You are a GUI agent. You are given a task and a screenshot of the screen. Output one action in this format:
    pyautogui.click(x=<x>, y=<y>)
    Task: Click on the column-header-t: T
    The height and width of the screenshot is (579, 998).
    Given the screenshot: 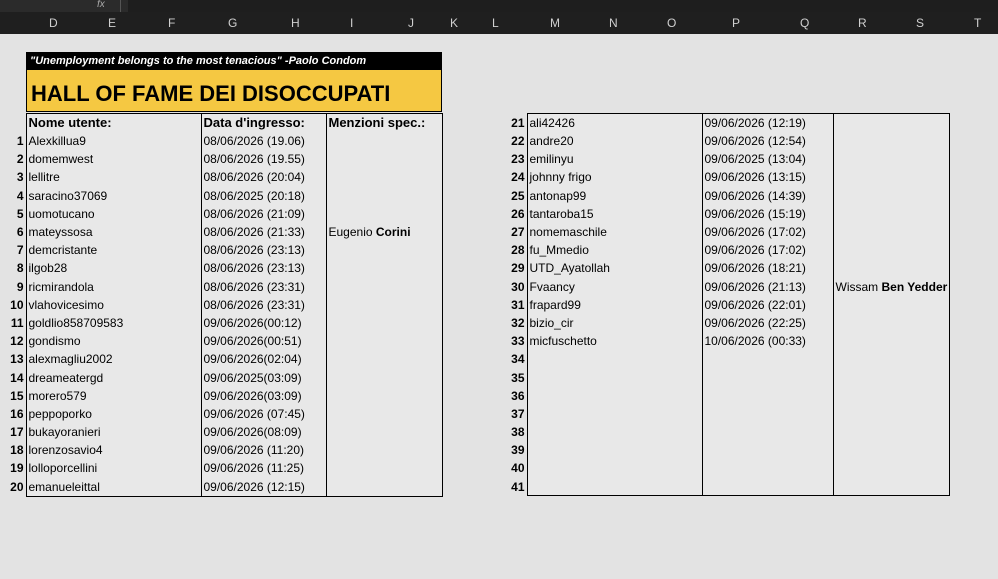 What is the action you would take?
    pyautogui.click(x=977, y=23)
    